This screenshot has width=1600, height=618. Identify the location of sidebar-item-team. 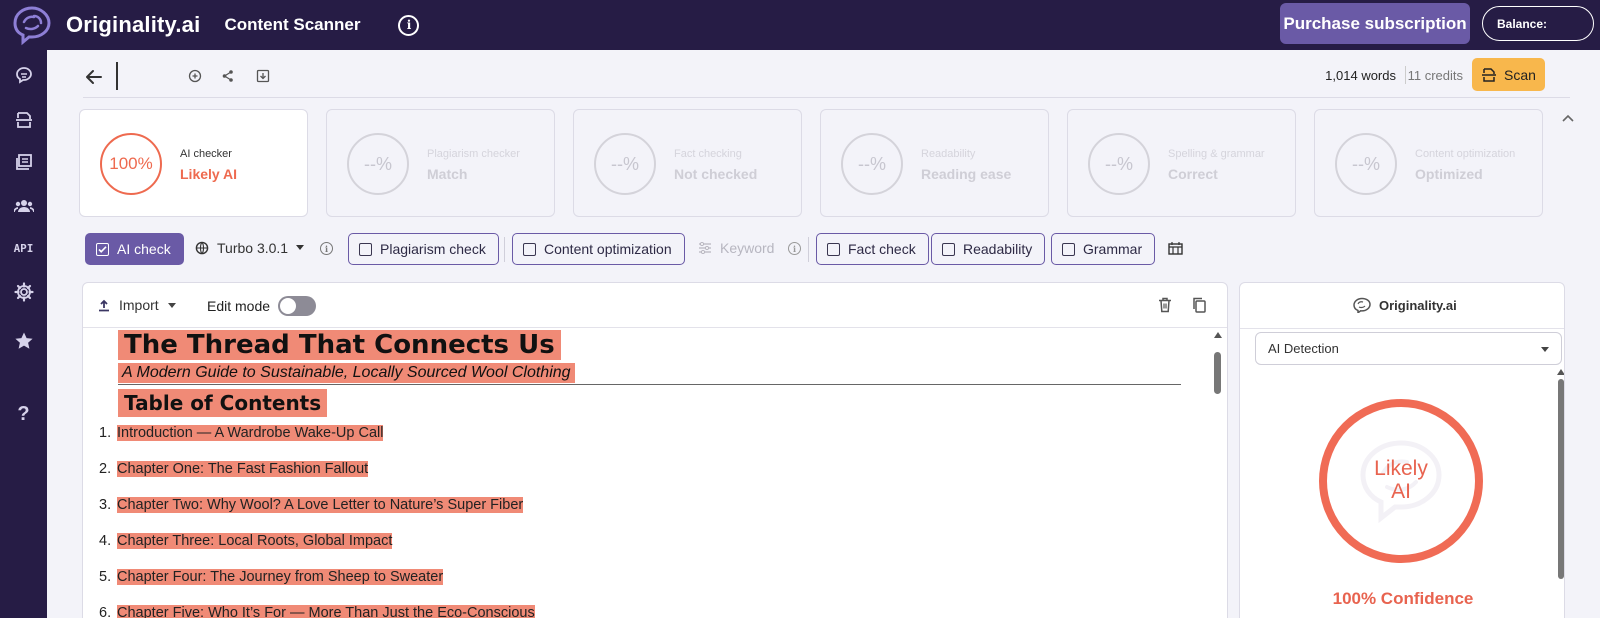
(23, 206).